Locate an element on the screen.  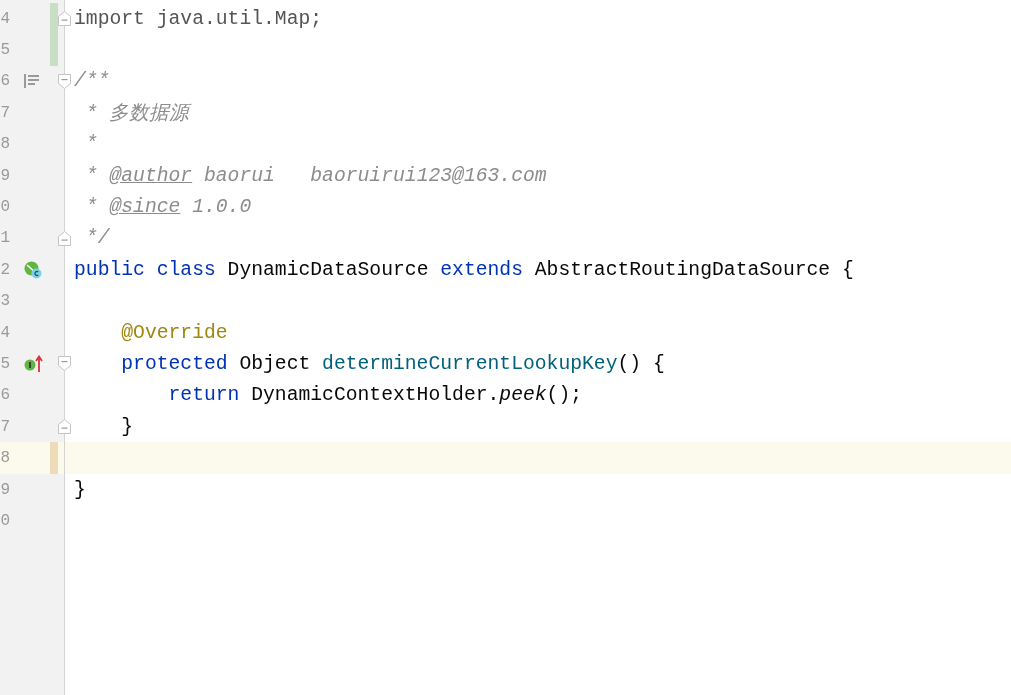
line-number: 2 is located at coordinates (5, 269).